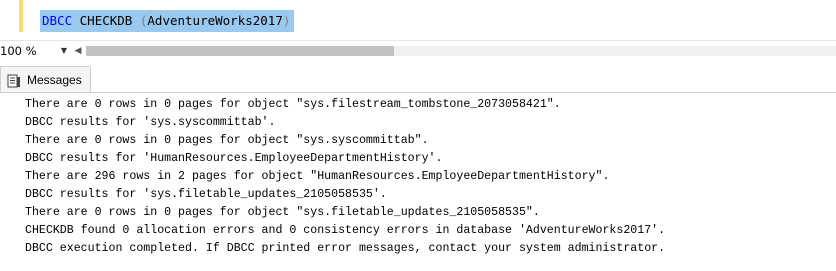 This screenshot has width=836, height=271. I want to click on change-marker, so click(21, 16).